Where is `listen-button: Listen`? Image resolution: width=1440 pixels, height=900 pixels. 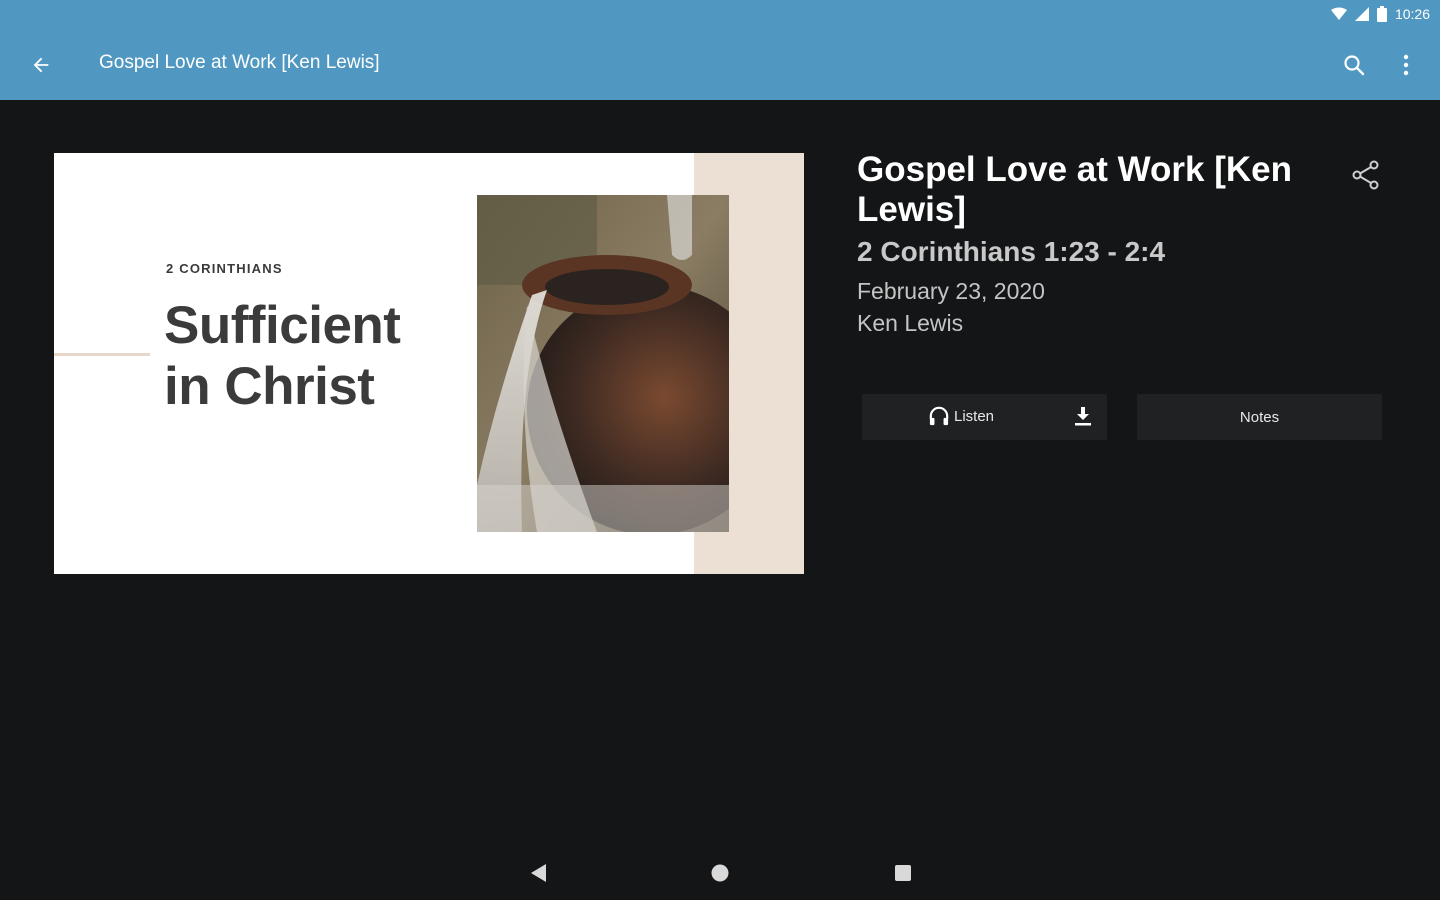
listen-button: Listen is located at coordinates (984, 417).